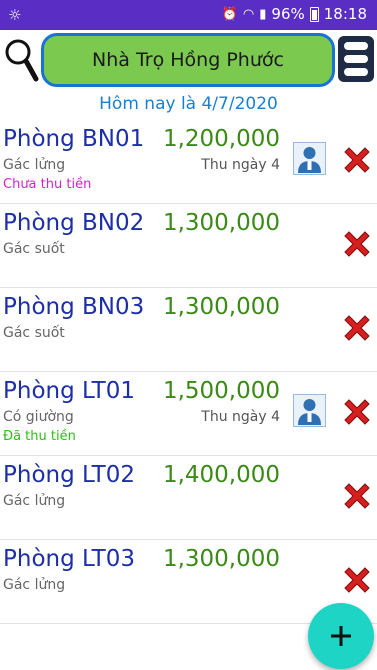 This screenshot has width=377, height=670. What do you see at coordinates (74, 307) in the screenshot?
I see `room-name: Phòng BN03` at bounding box center [74, 307].